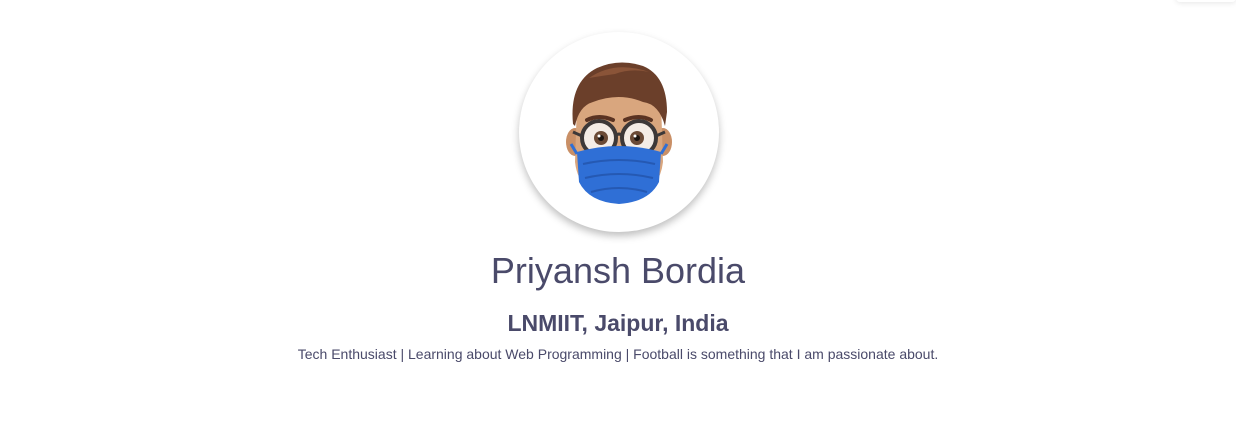 This screenshot has width=1236, height=440. What do you see at coordinates (618, 323) in the screenshot?
I see `profile-location: LNMIIT, Jaipur, India` at bounding box center [618, 323].